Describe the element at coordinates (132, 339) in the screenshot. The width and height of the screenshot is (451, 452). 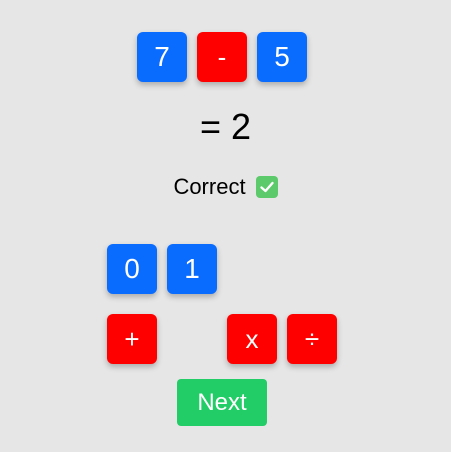
I see `operator-tile-plus: +` at that location.